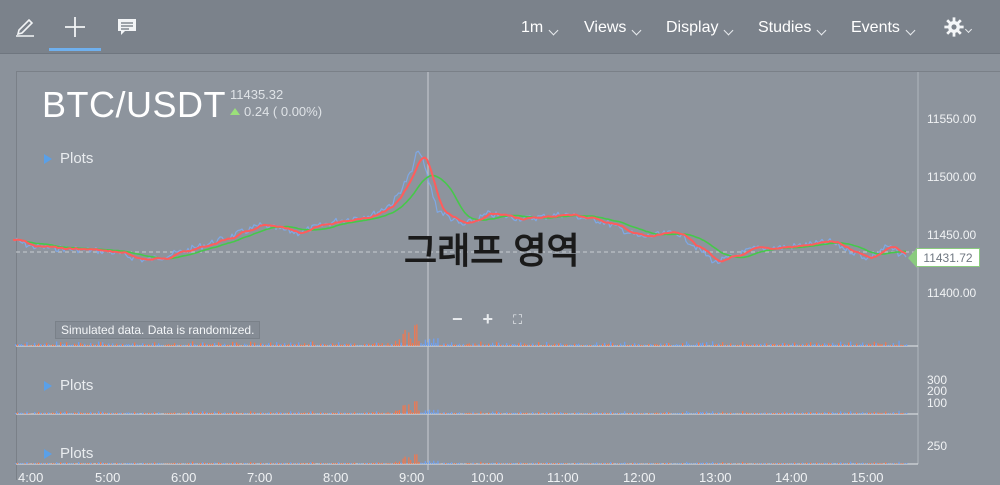 The width and height of the screenshot is (1000, 485). I want to click on fullscreen-icon: ⛶, so click(517, 321).